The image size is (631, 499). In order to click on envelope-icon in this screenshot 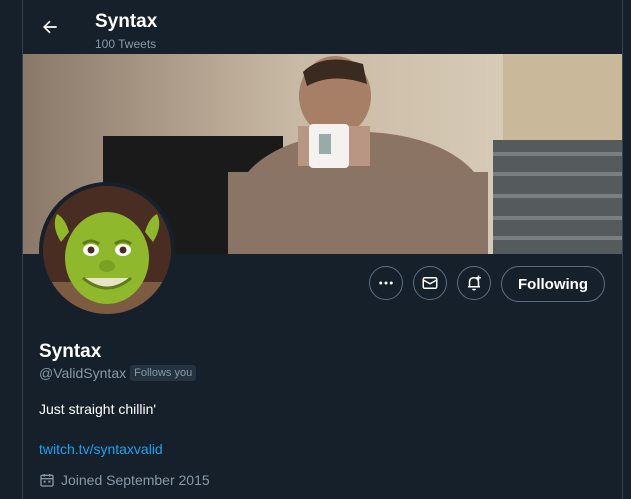, I will do `click(430, 283)`.